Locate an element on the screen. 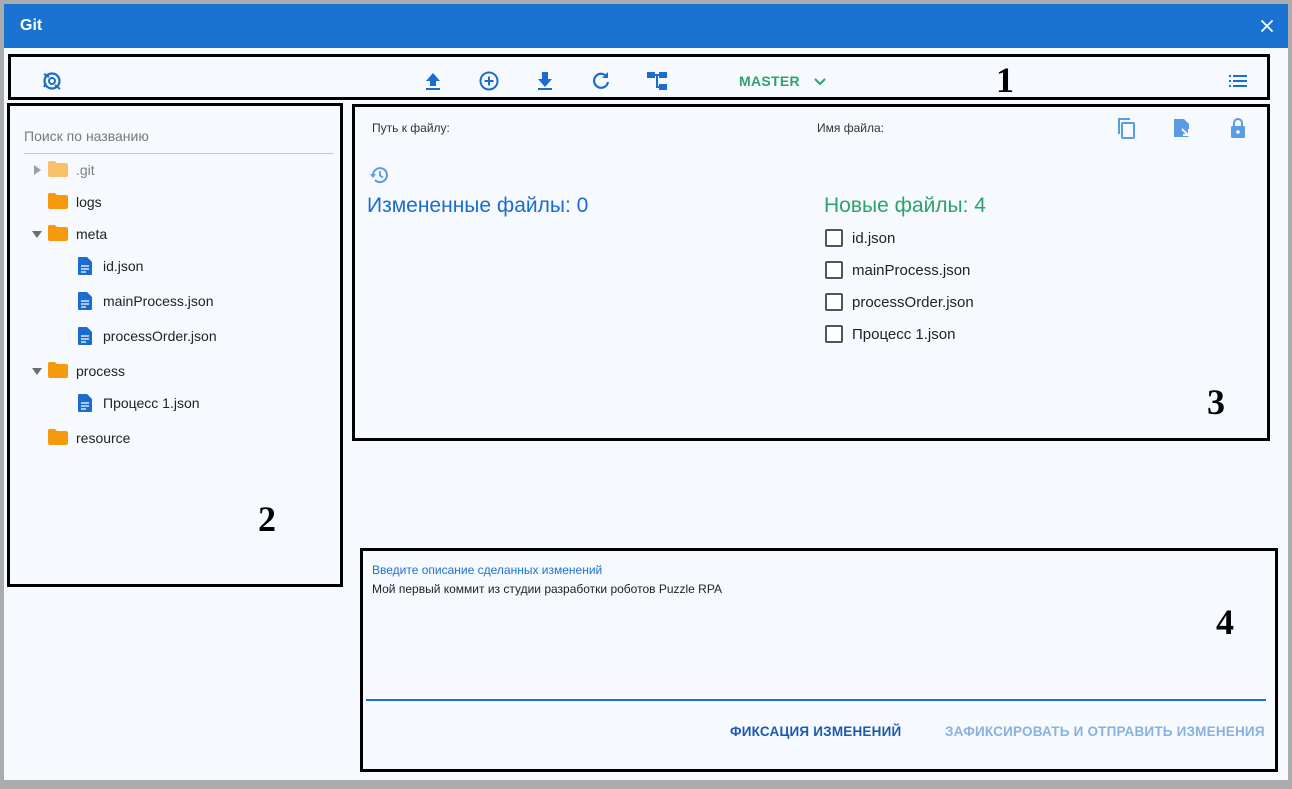  lock-icon is located at coordinates (1238, 128).